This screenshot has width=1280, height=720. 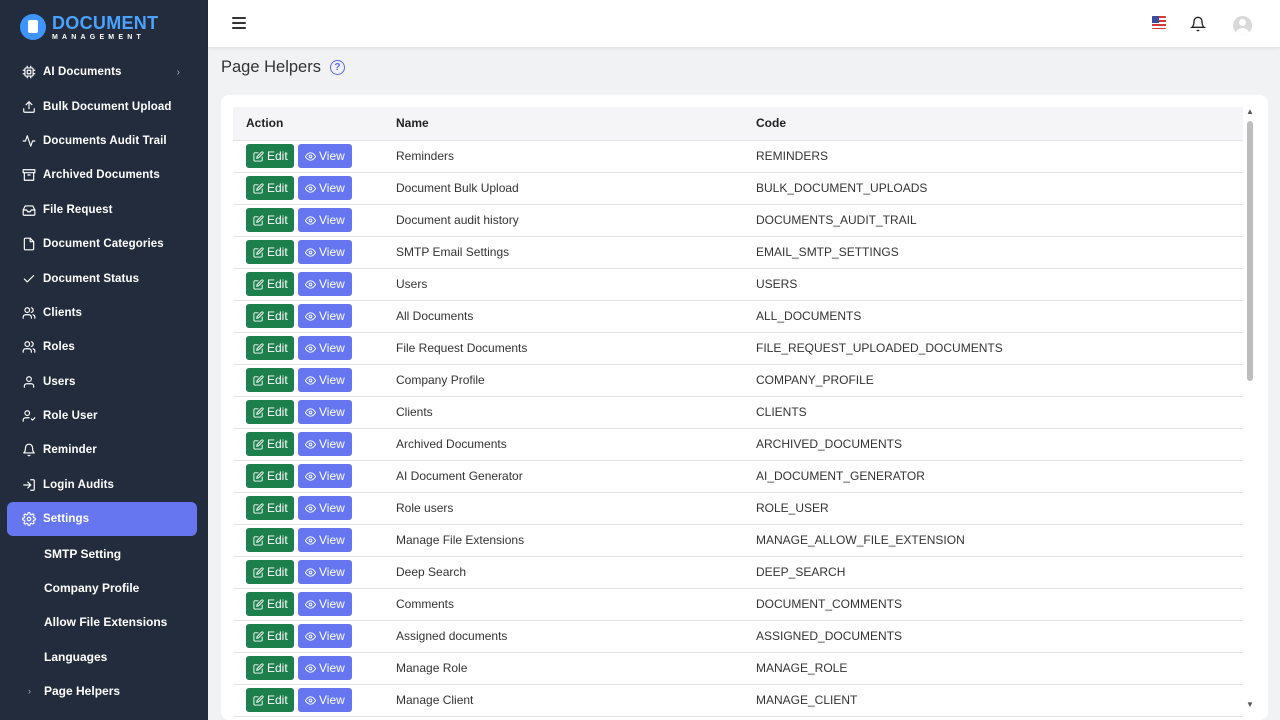 I want to click on code-cell: DOCUMENT_COMMENTS, so click(x=999, y=604).